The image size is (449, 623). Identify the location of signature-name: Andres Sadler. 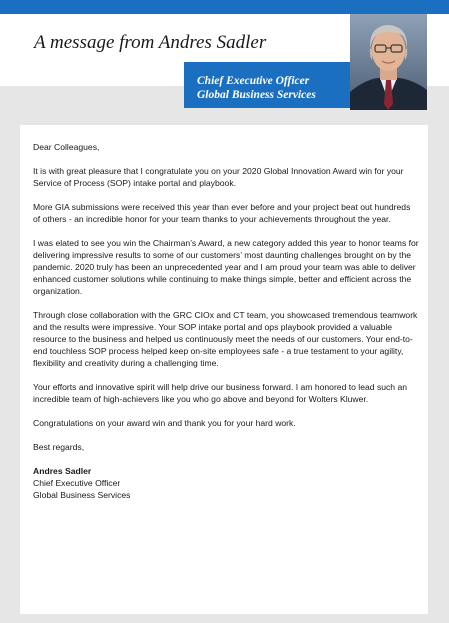
(62, 471).